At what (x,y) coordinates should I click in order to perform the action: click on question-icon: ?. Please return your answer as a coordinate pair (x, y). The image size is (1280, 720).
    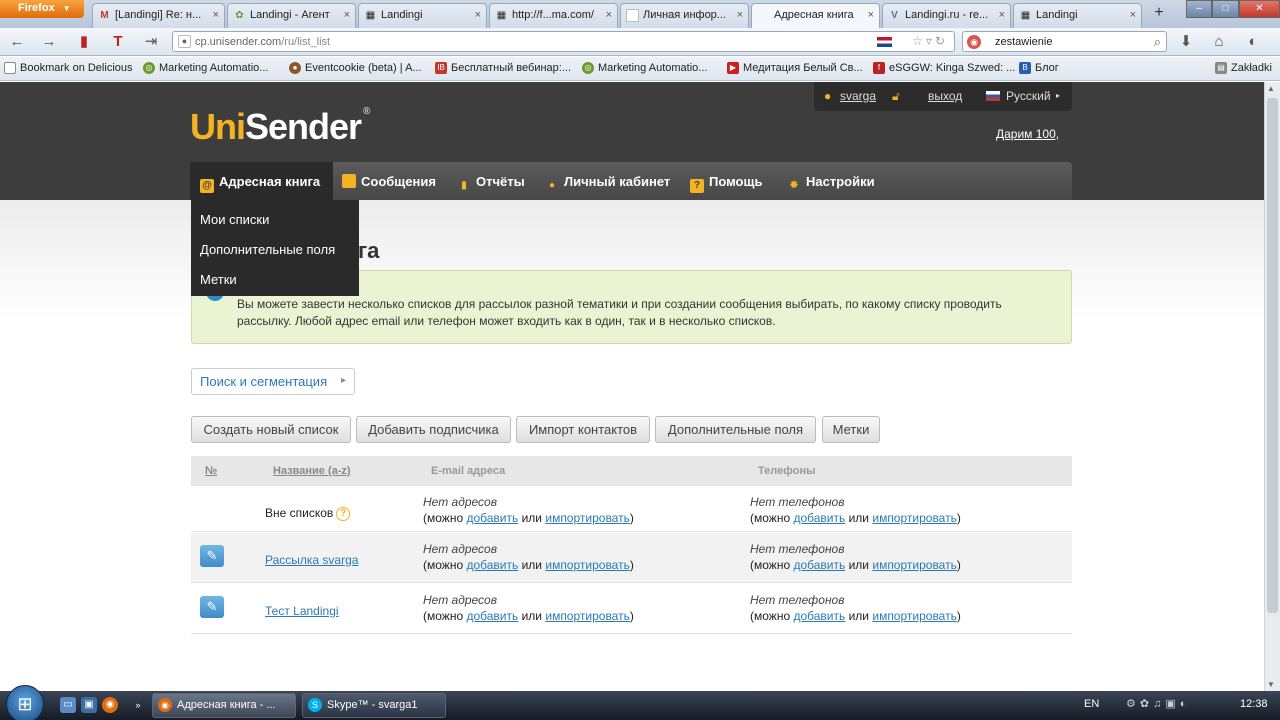
    Looking at the image, I should click on (343, 514).